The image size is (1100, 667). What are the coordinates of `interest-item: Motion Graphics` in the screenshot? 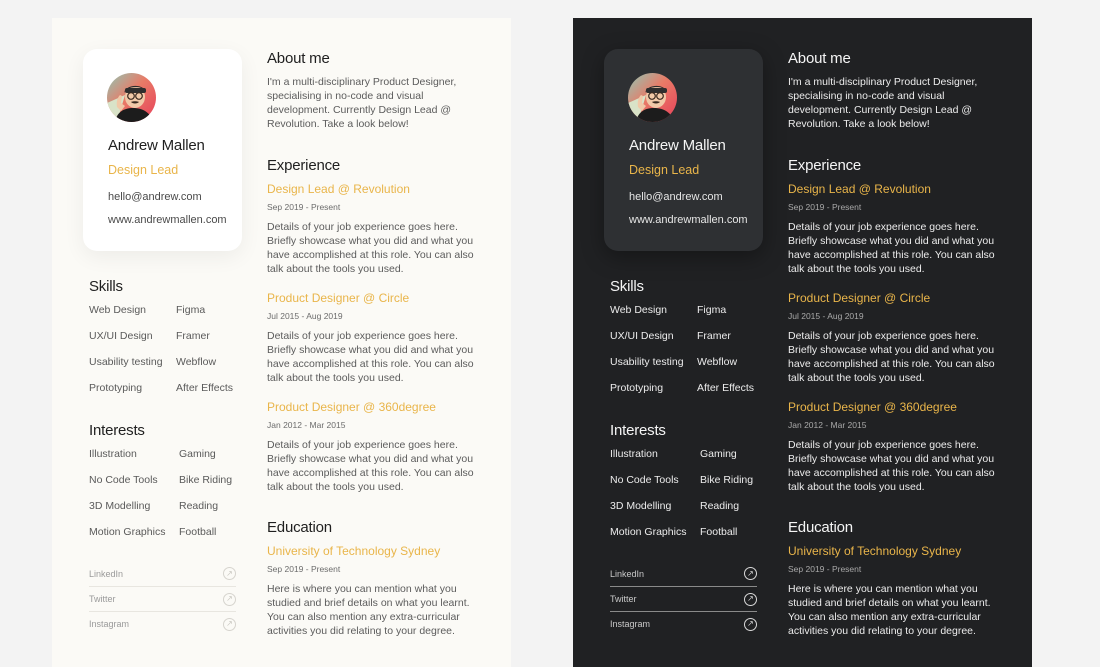 It's located at (127, 532).